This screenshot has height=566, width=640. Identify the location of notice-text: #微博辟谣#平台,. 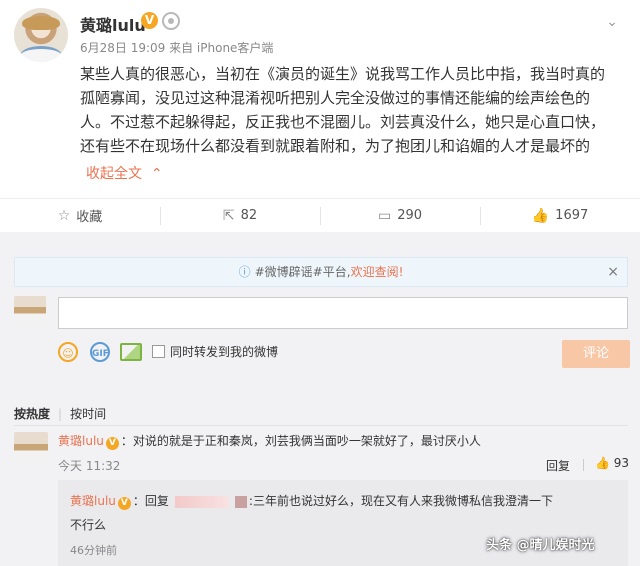
(302, 272).